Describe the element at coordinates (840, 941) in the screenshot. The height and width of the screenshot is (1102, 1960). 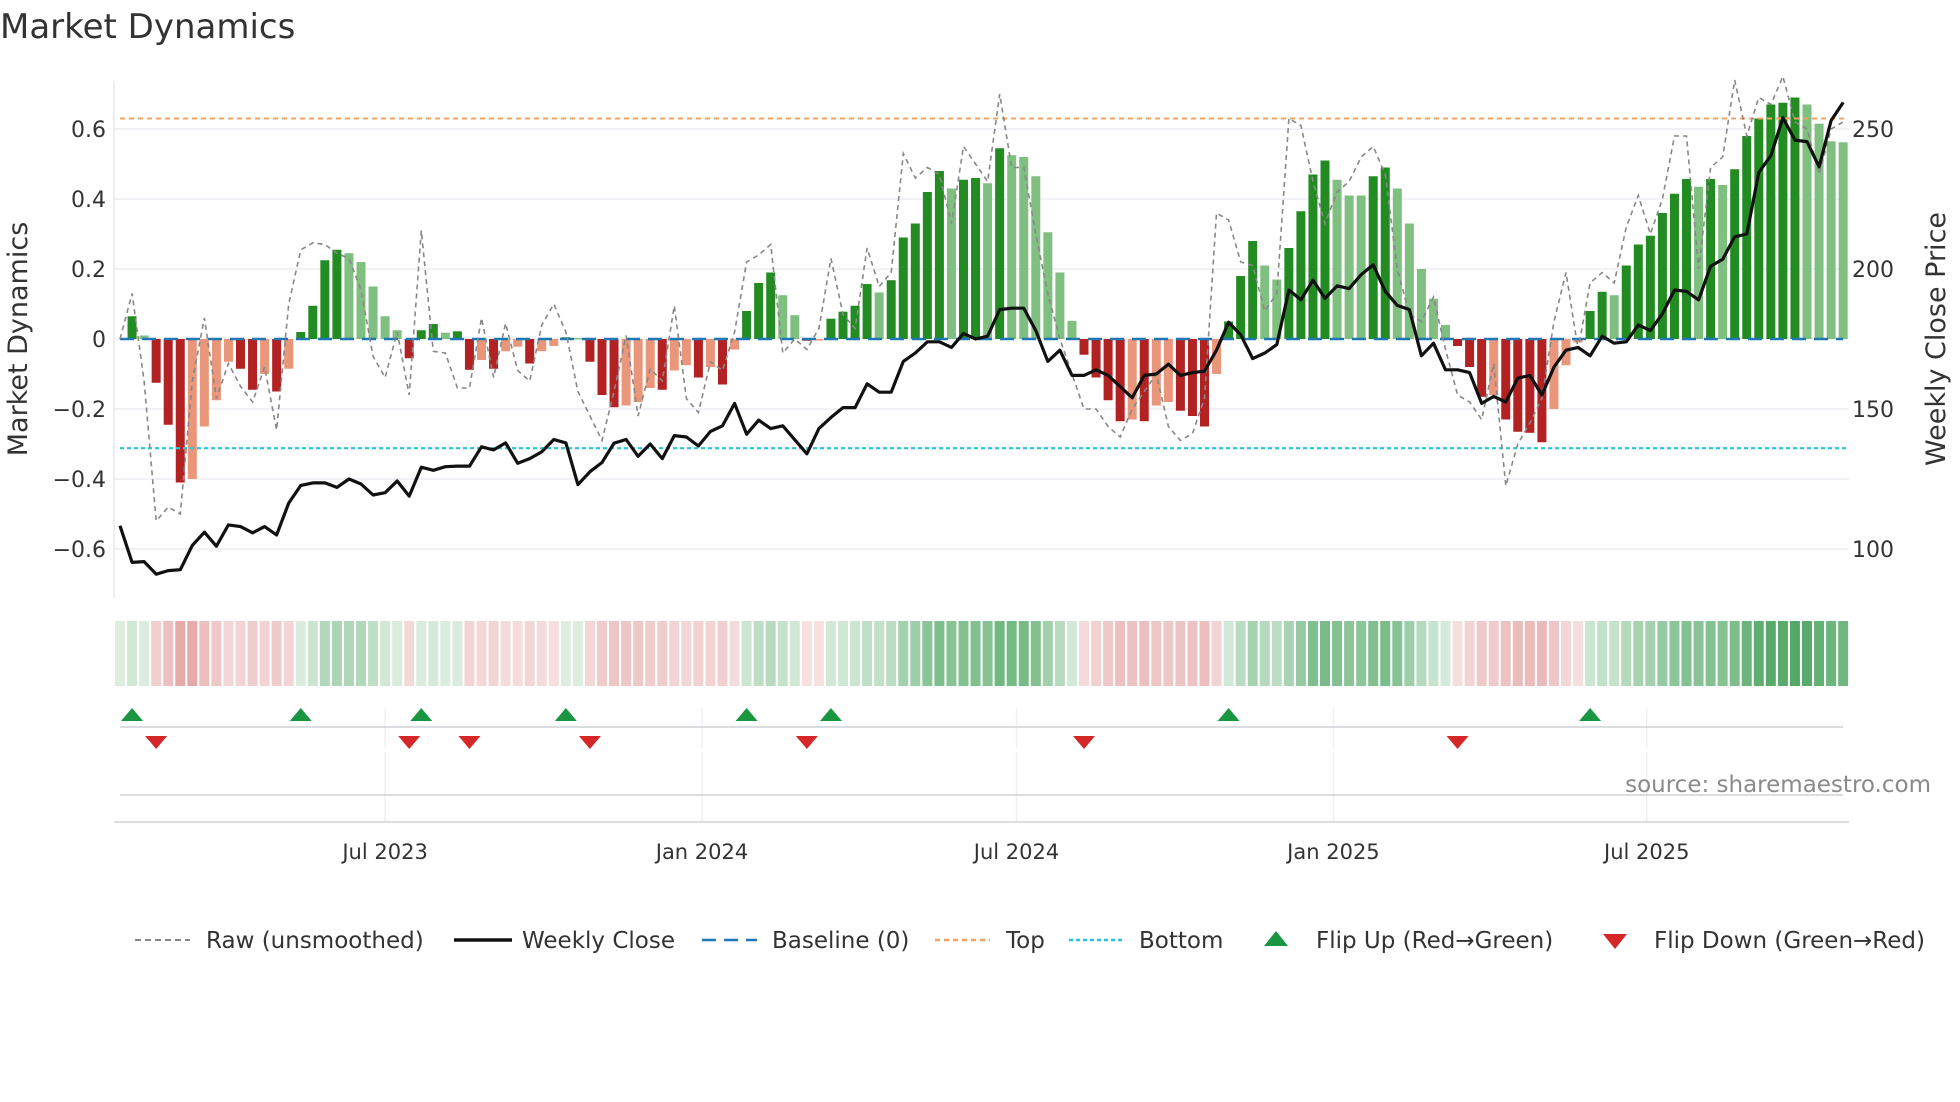
I see `legend-baseline-label: Baseline (0)` at that location.